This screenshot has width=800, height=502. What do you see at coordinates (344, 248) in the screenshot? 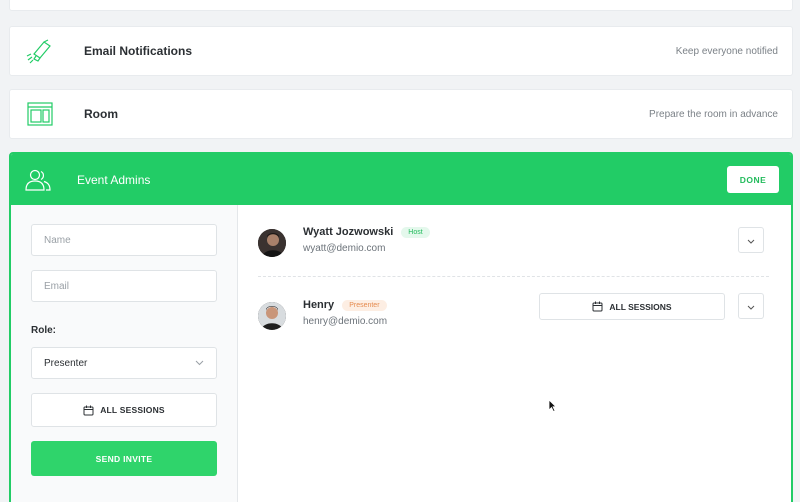
I see `admin-email: wyatt@demio.com` at bounding box center [344, 248].